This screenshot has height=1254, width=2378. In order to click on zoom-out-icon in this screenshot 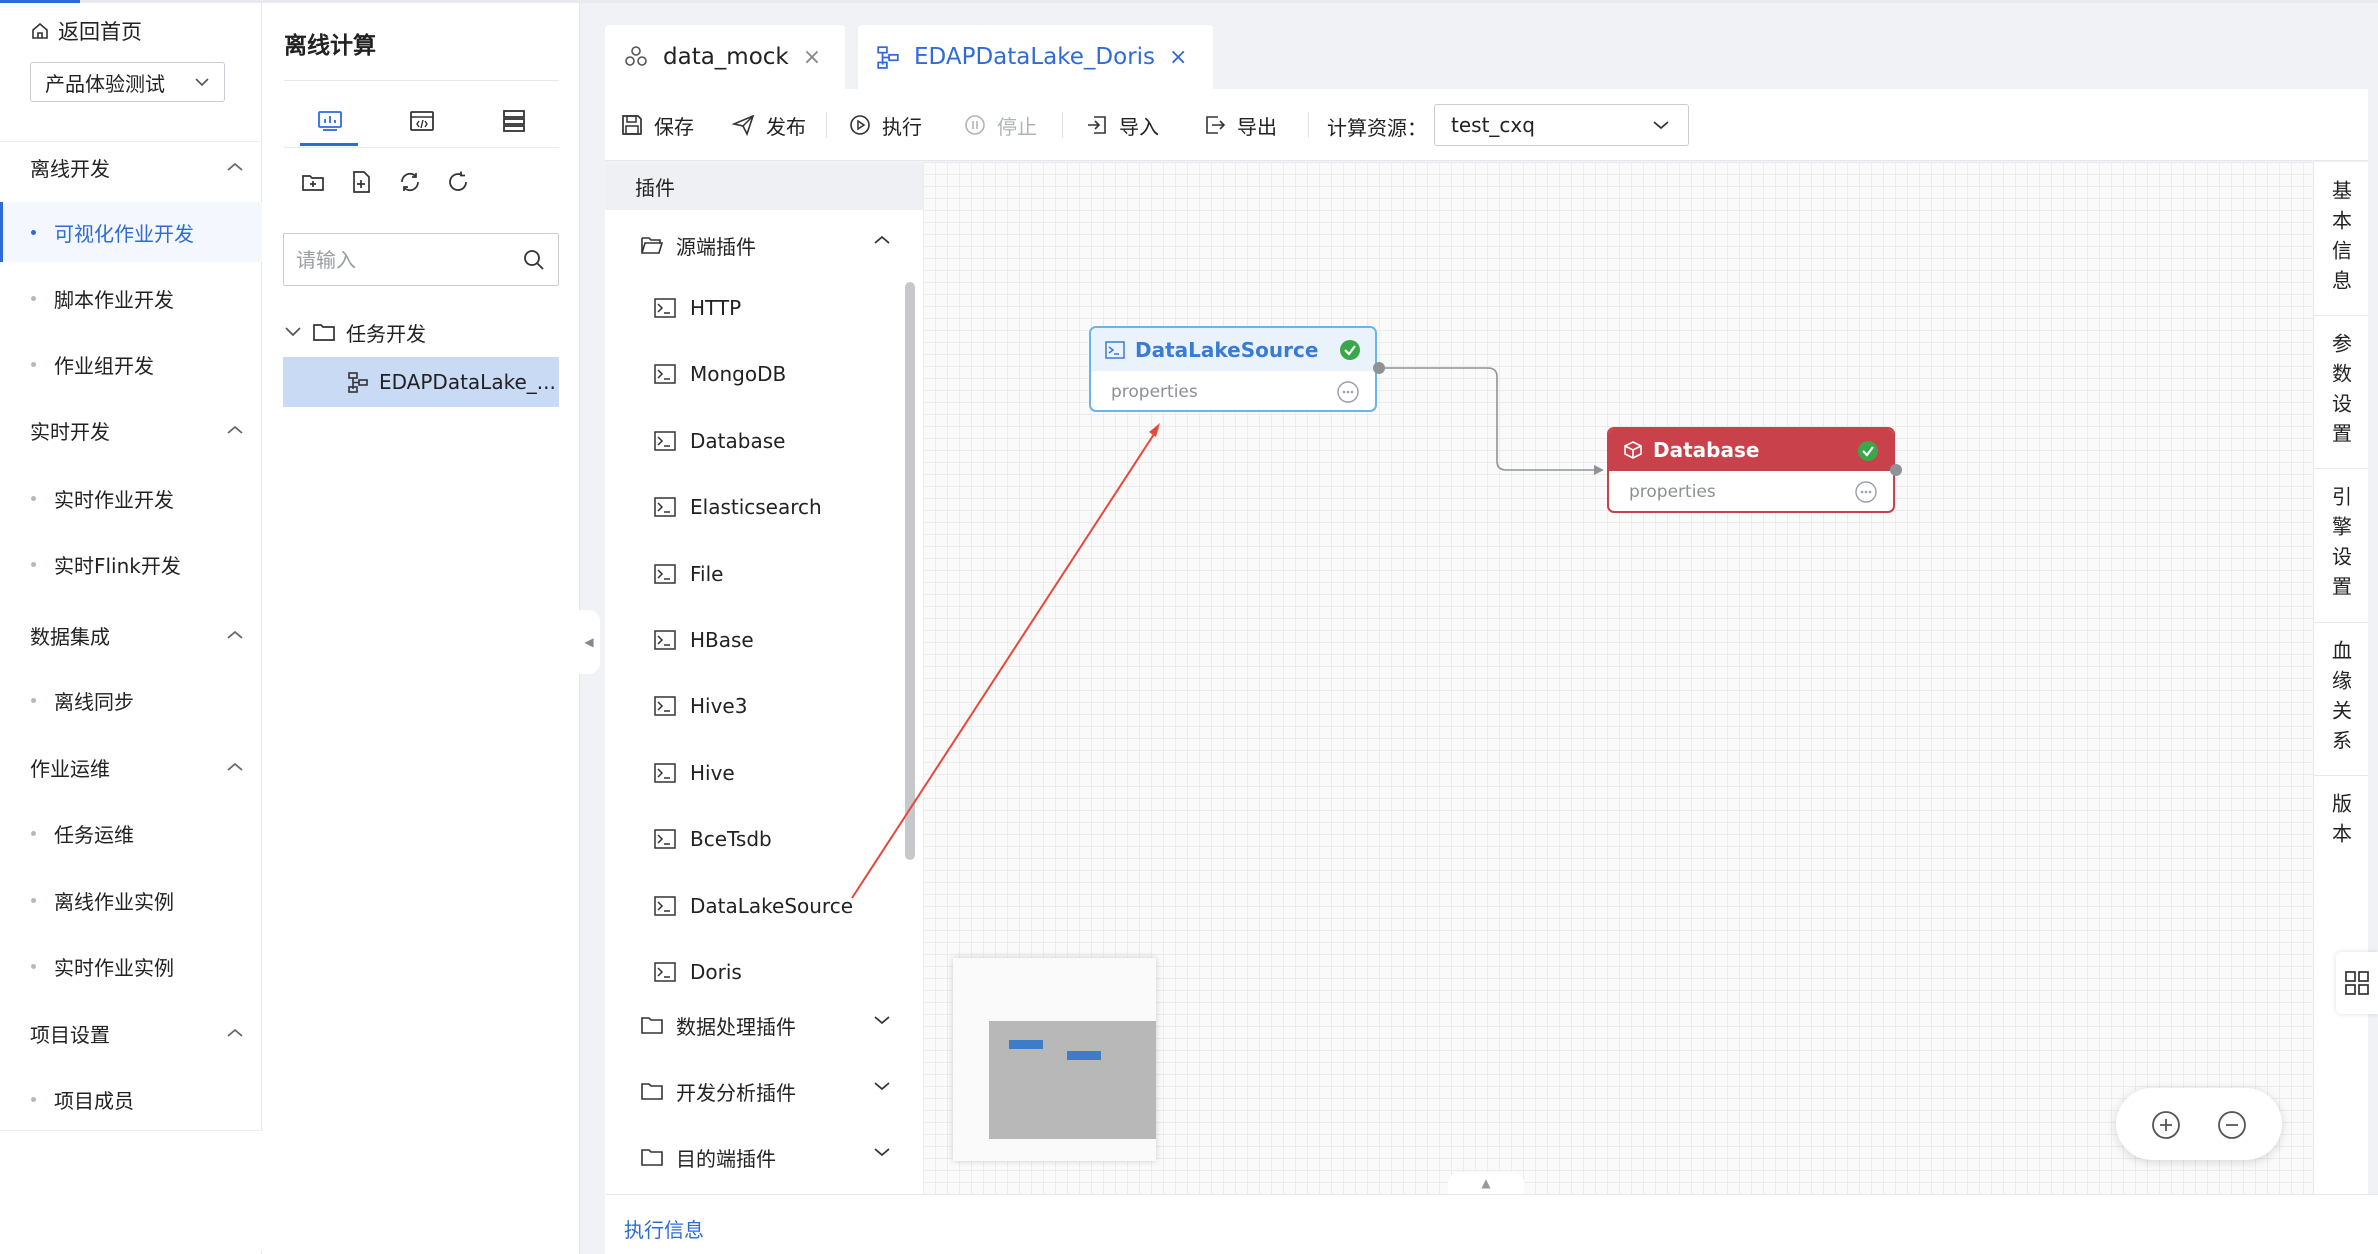, I will do `click(2232, 1125)`.